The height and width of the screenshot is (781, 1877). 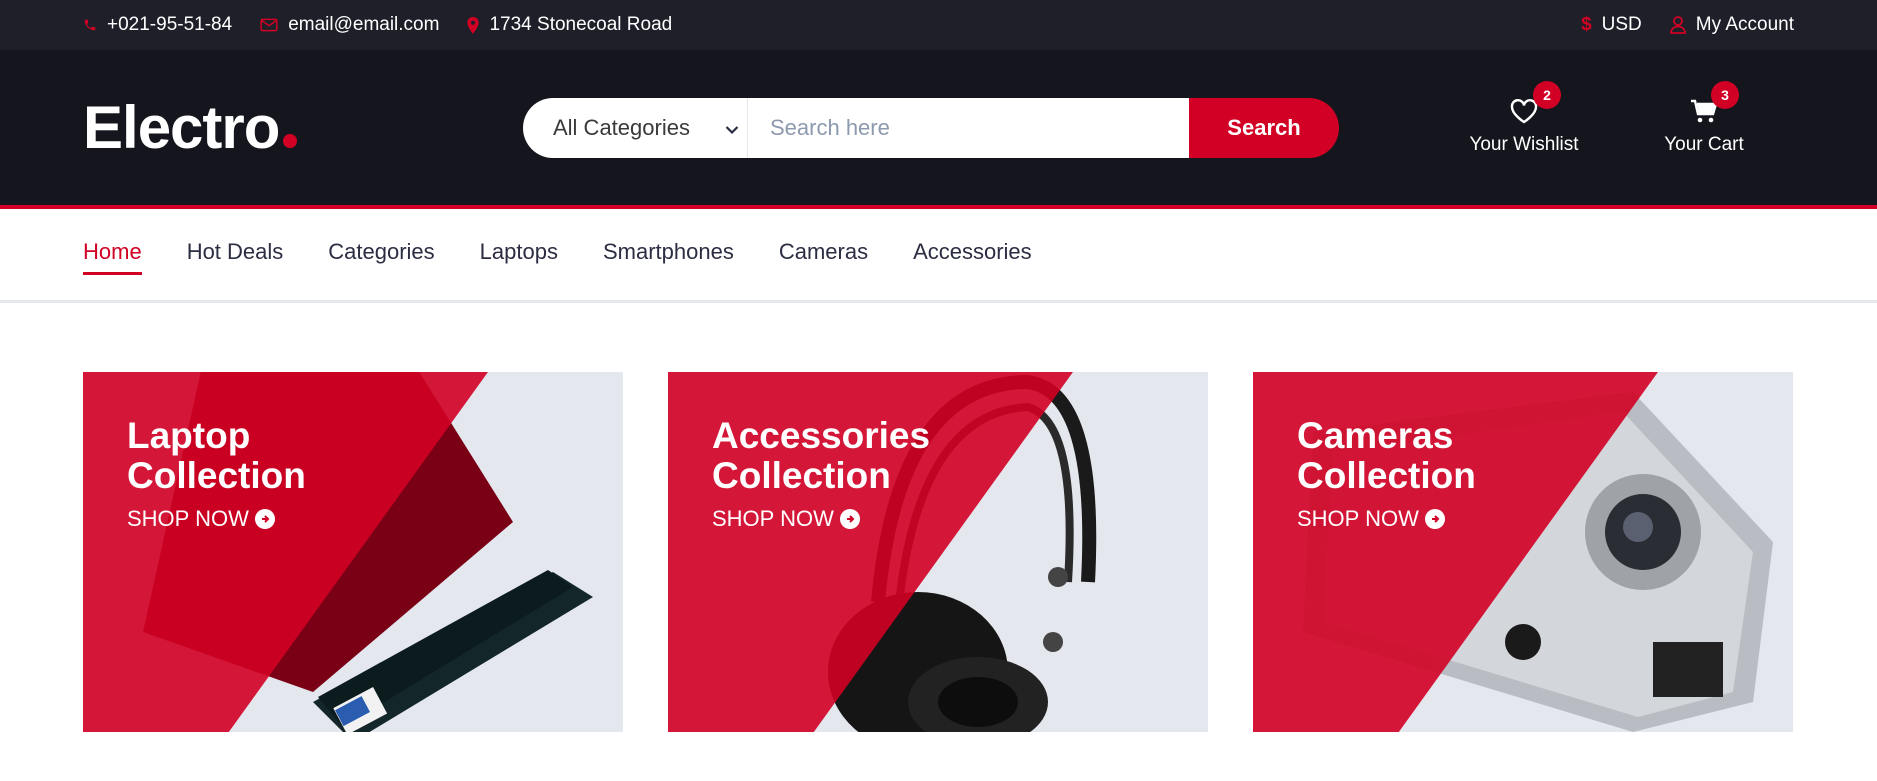 What do you see at coordinates (269, 25) in the screenshot?
I see `envelope-icon` at bounding box center [269, 25].